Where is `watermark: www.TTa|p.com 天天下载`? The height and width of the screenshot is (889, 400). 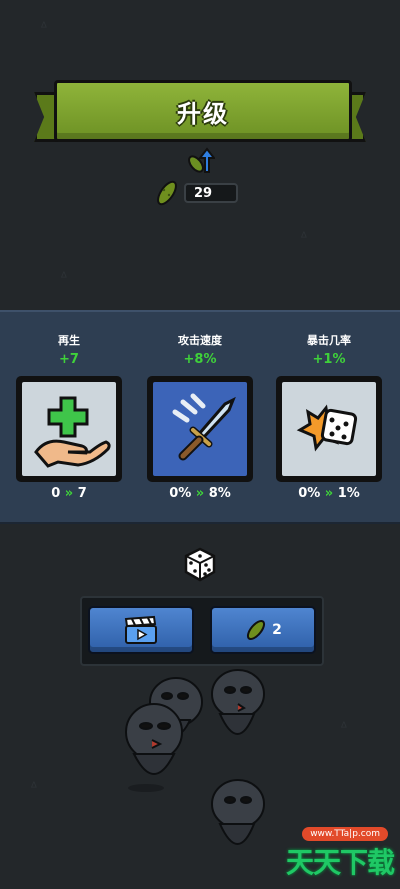
watermark: www.TTa|p.com 天天下载 is located at coordinates (300, 849).